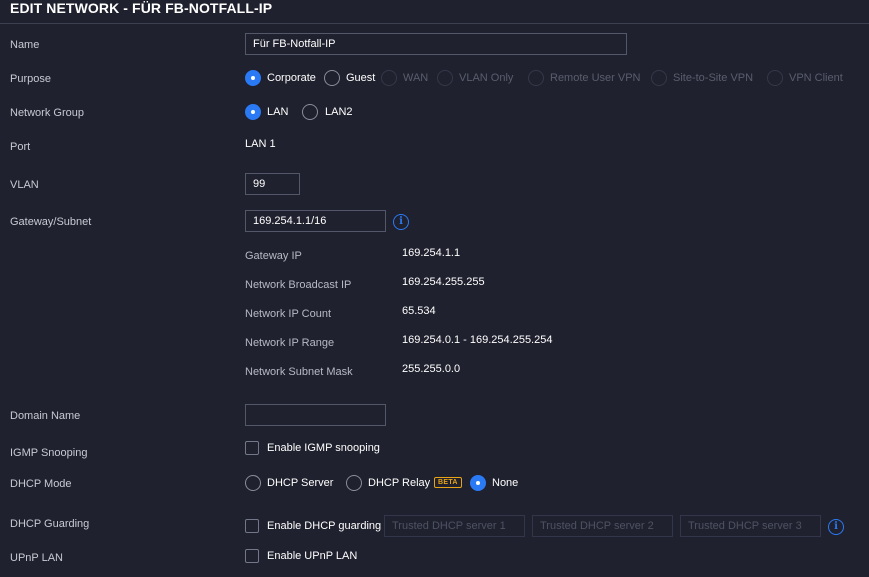 This screenshot has width=869, height=577. I want to click on purpose-option-label: WAN, so click(416, 78).